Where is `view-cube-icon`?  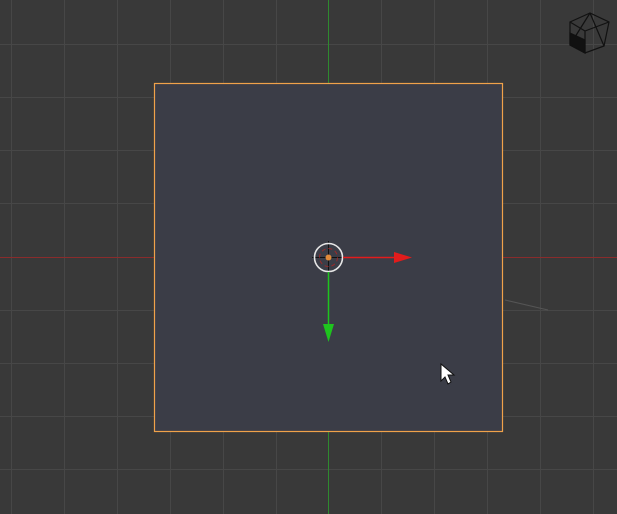 view-cube-icon is located at coordinates (589, 33).